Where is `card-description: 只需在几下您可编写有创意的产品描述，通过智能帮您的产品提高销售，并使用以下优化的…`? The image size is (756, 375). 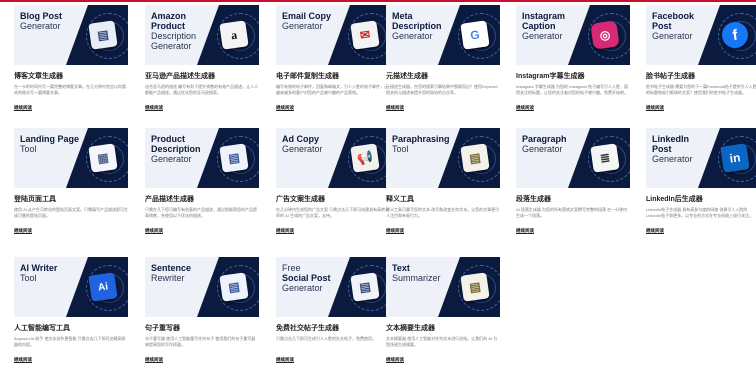
card-description: 只需在几下您可编写有创意的产品描述，通过智能帮您的产品提高销售，并使用以下优化的… is located at coordinates (201, 212).